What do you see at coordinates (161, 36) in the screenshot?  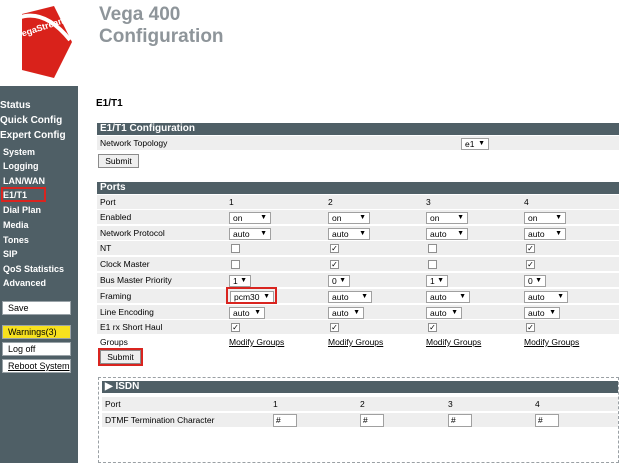 I see `app-title-line2: Configuration` at bounding box center [161, 36].